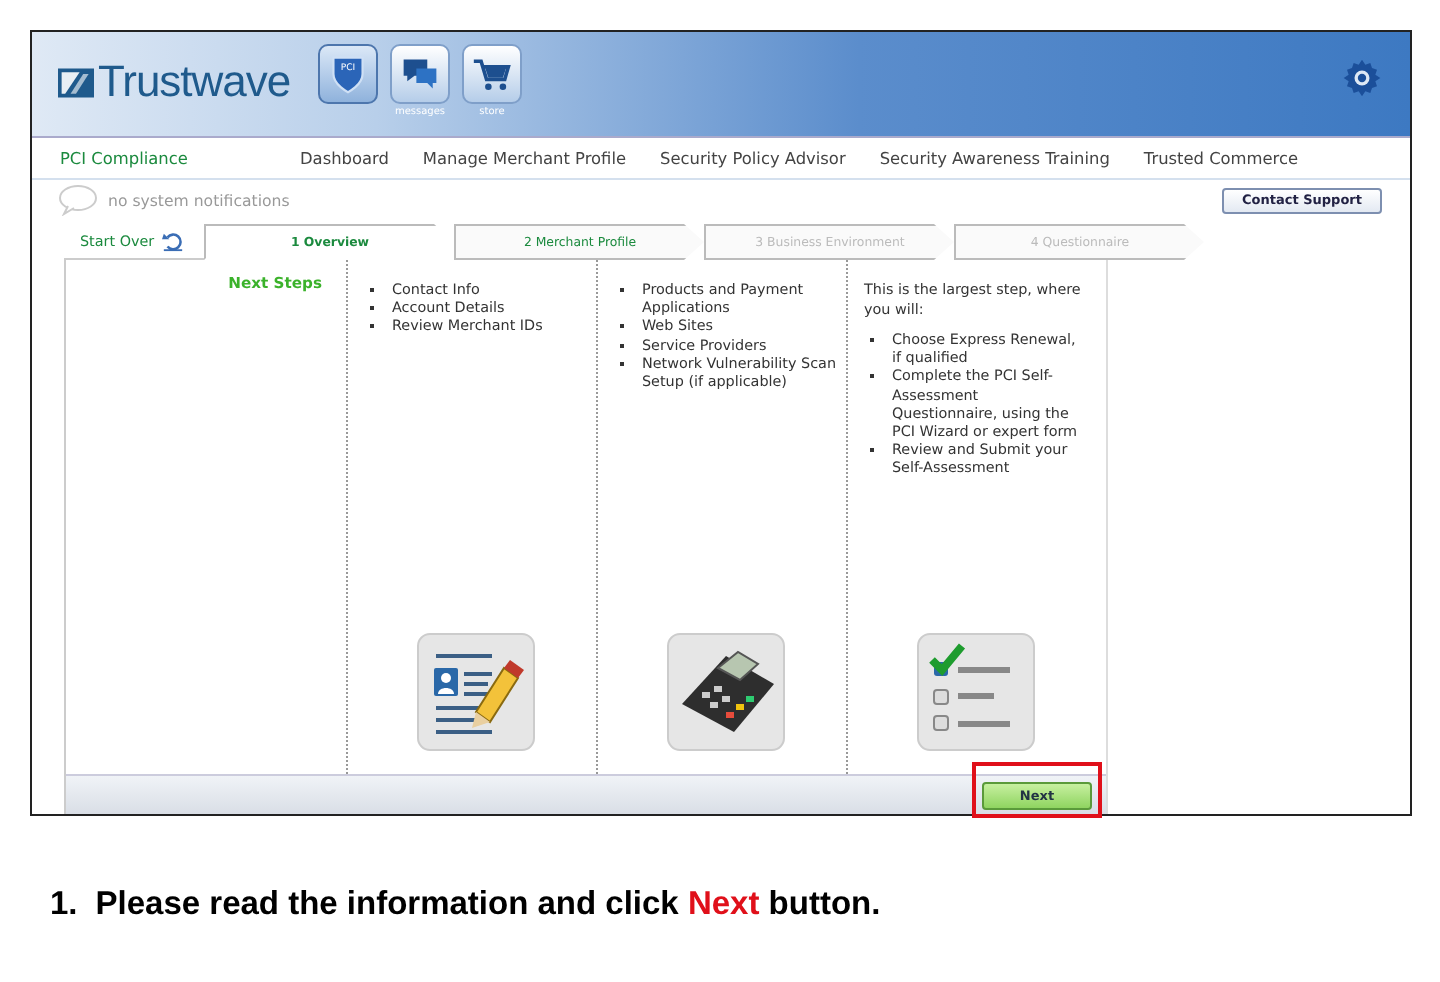  I want to click on settings-icon, so click(1362, 78).